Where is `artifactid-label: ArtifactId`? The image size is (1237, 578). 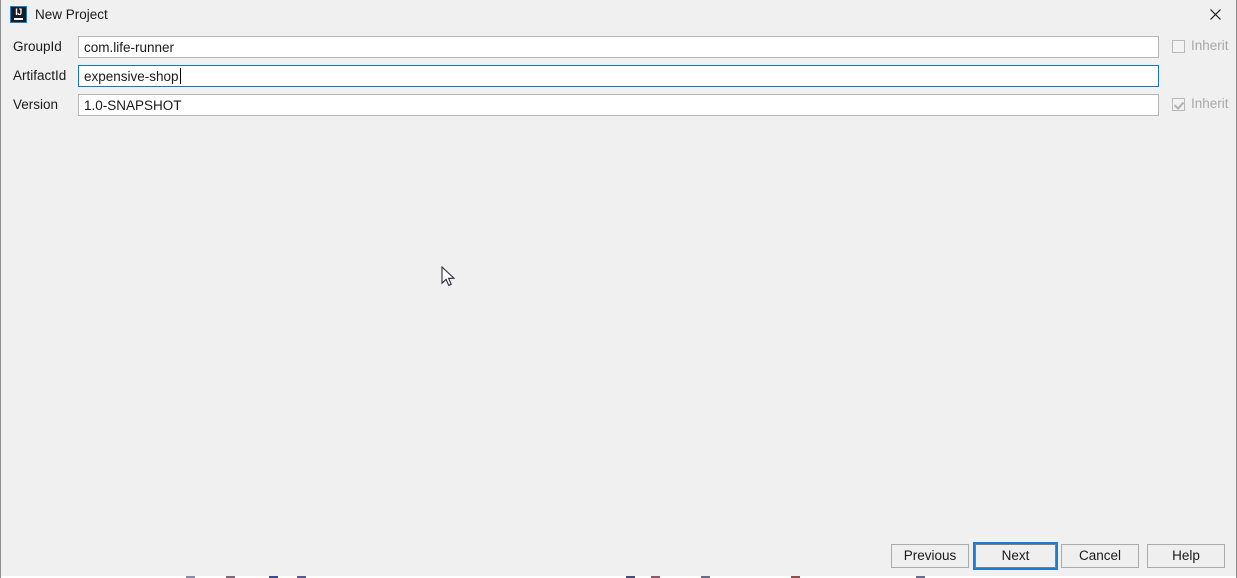
artifactid-label: ArtifactId is located at coordinates (40, 75).